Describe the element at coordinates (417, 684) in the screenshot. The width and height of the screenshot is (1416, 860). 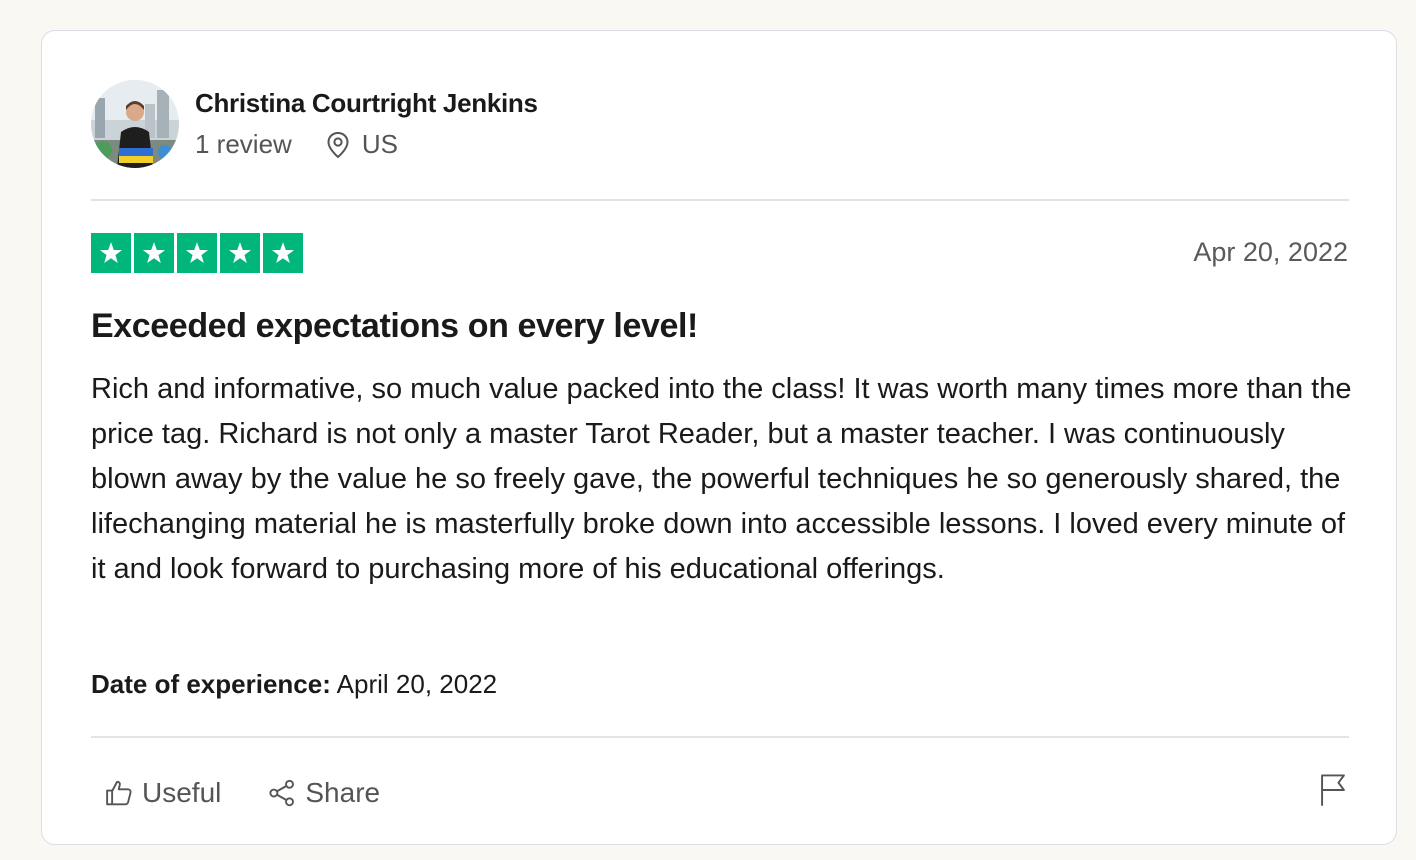
I see `experience-date: April 20, 2022` at that location.